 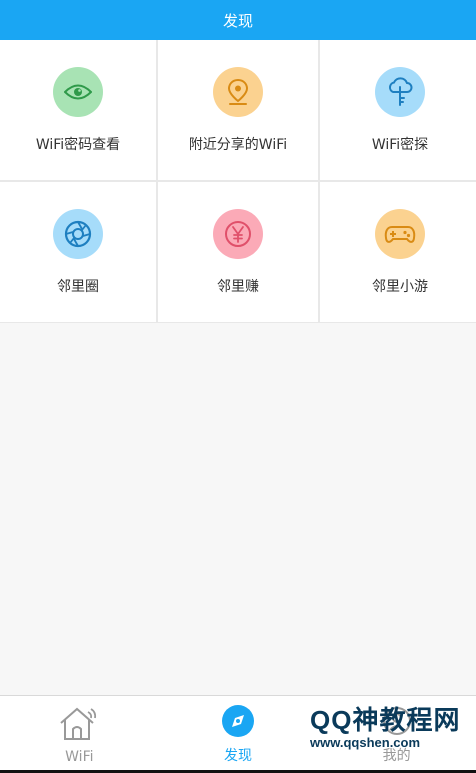 What do you see at coordinates (79, 757) in the screenshot?
I see `tab-label: WiFi` at bounding box center [79, 757].